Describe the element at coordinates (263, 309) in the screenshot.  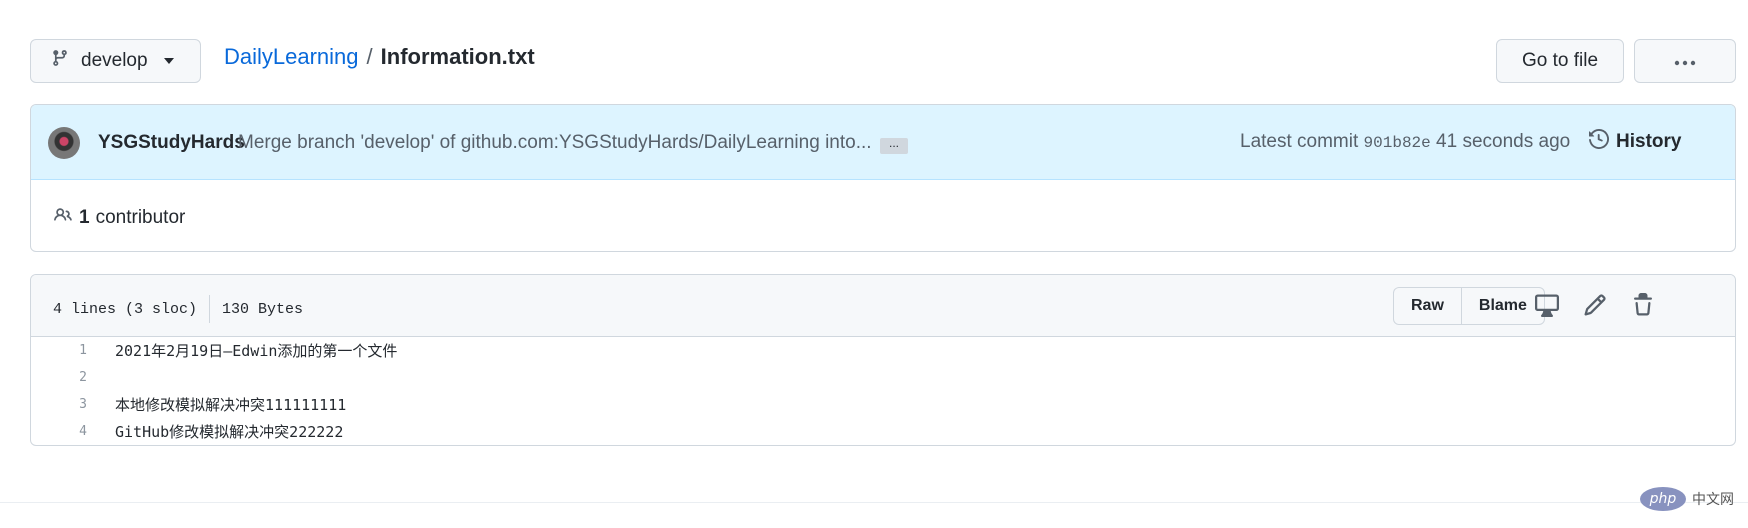
I see `file-size: 130 Bytes` at that location.